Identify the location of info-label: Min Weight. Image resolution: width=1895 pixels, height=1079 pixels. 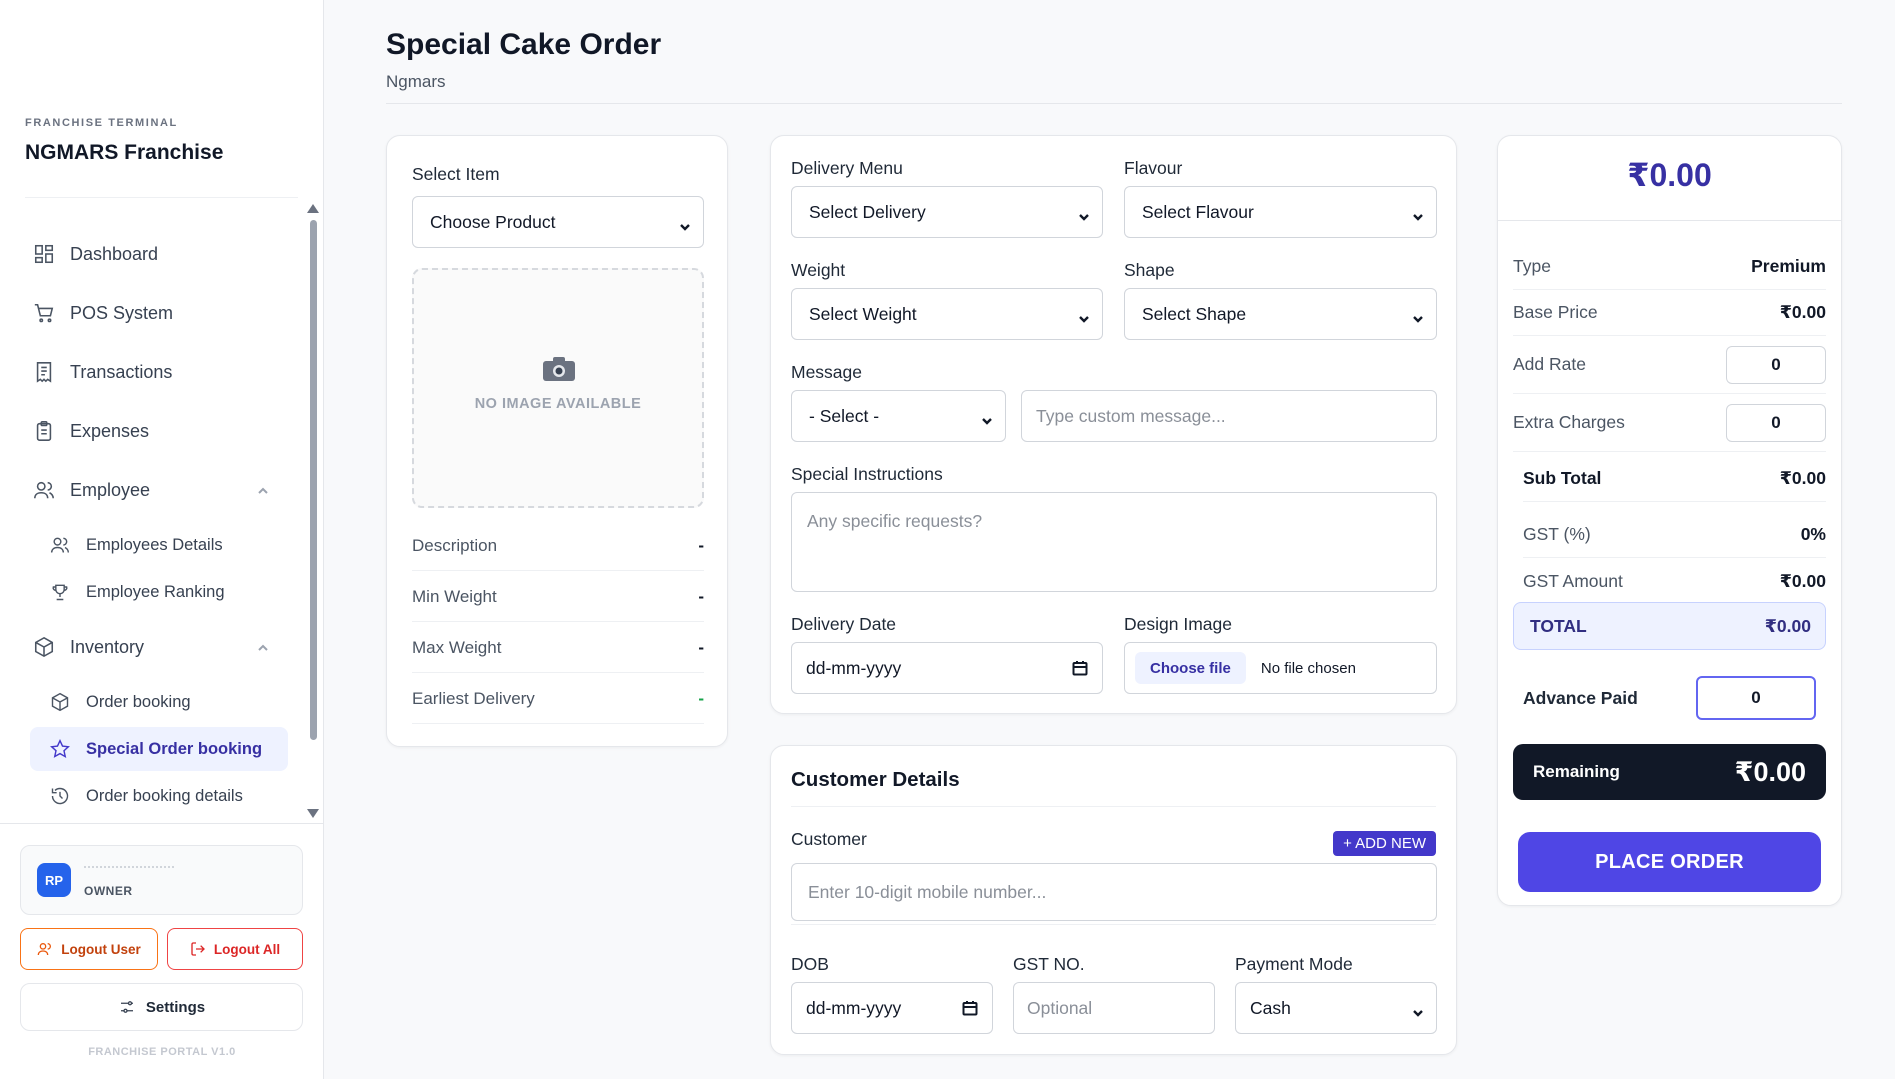
(454, 596).